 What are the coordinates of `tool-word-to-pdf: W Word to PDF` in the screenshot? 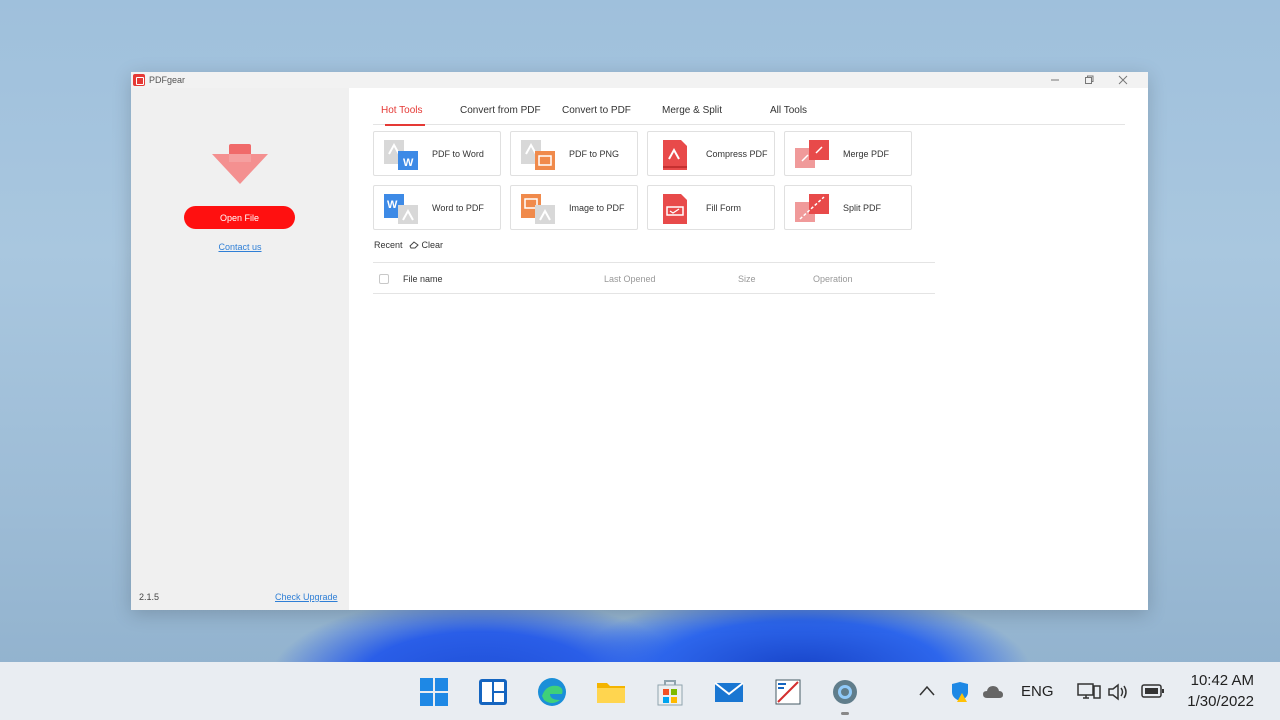 It's located at (437, 207).